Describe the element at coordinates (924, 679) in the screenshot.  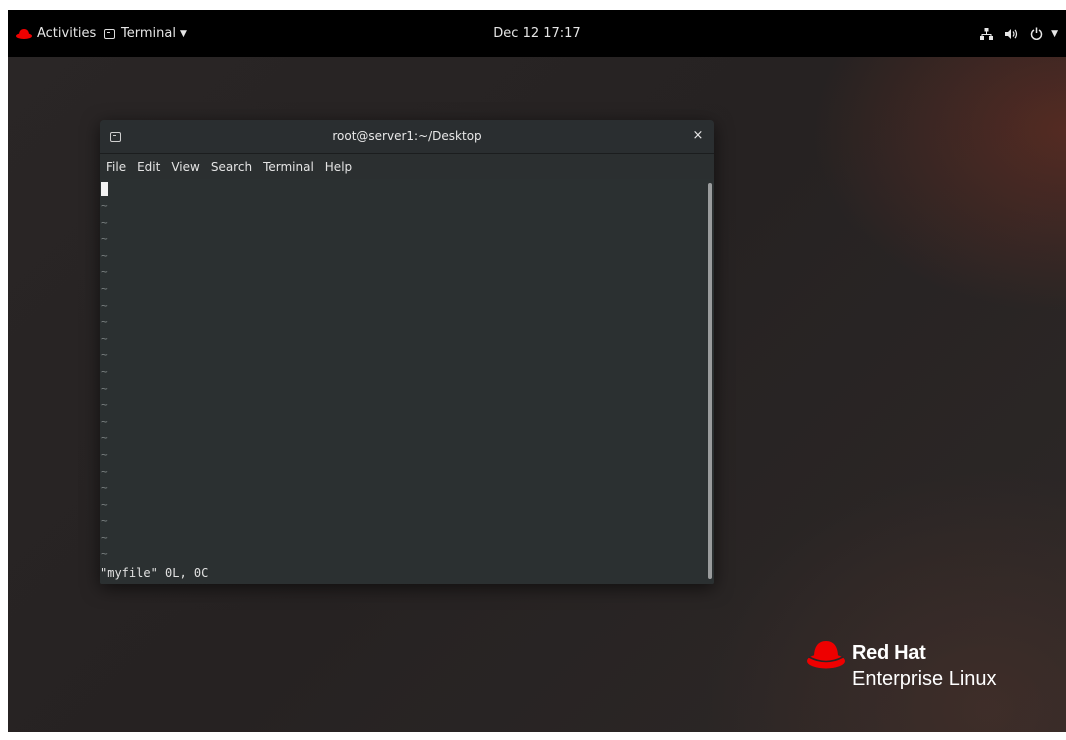
I see `brand-product: Enterprise Linux` at that location.